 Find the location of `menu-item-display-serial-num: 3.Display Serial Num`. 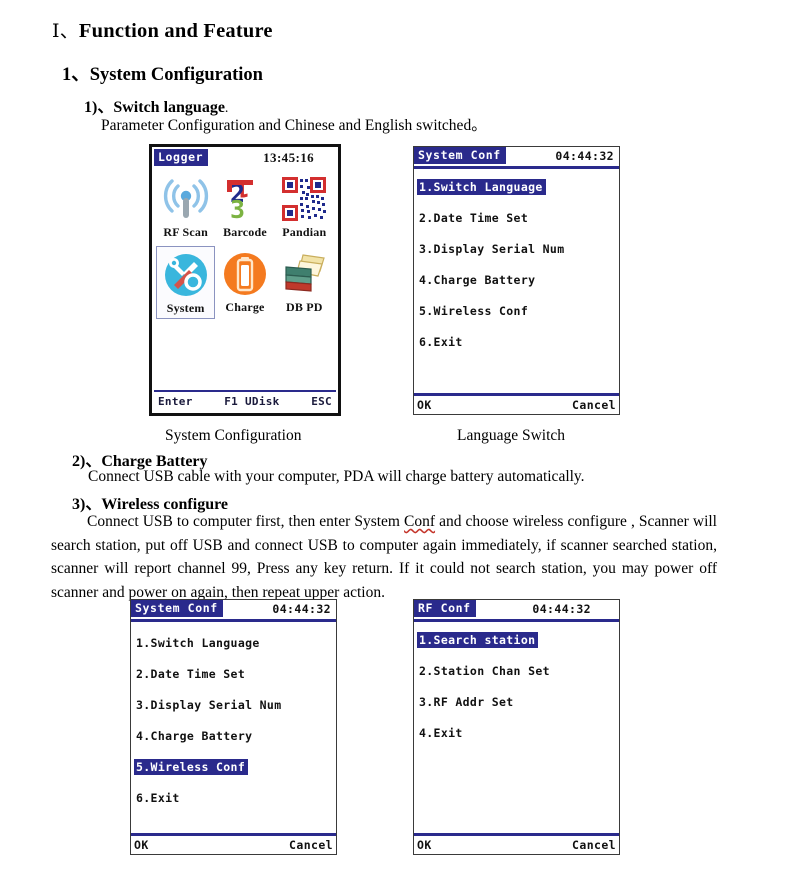

menu-item-display-serial-num: 3.Display Serial Num is located at coordinates (492, 249).